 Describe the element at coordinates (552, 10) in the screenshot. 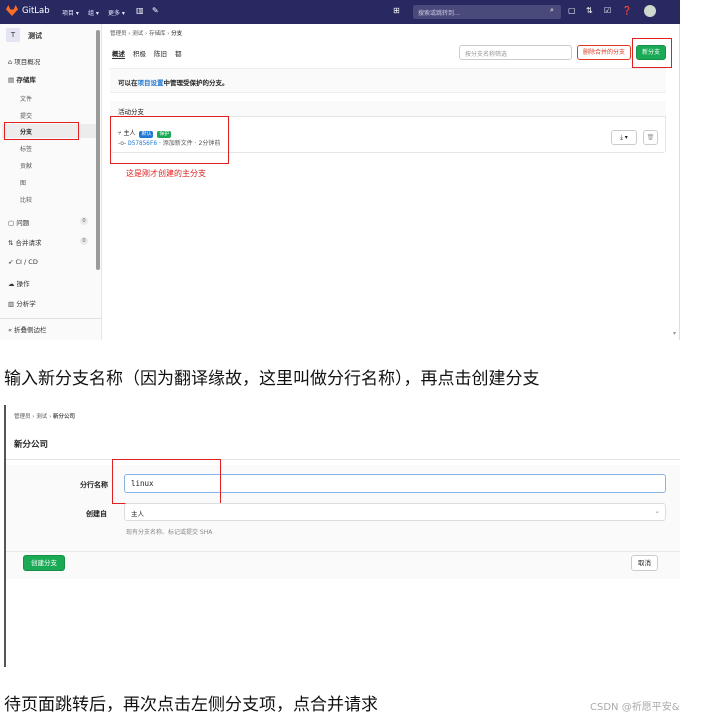

I see `search-icon: ⌕` at that location.